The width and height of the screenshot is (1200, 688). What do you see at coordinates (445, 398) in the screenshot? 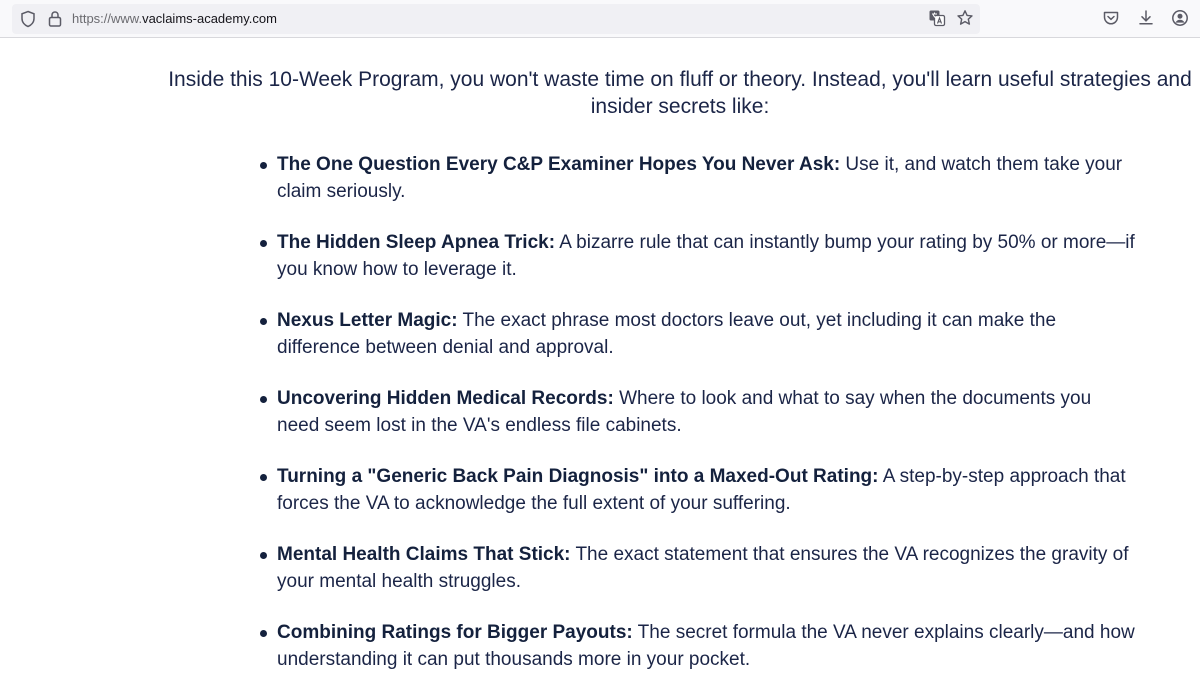
I see `item-title: Uncovering Hidden Medical Records:` at bounding box center [445, 398].